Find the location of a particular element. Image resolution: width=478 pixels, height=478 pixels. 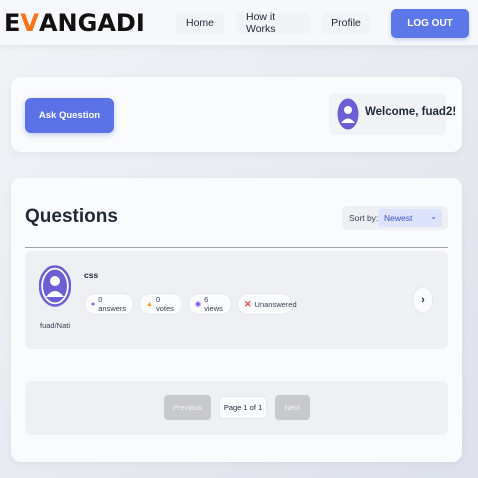

evangadi-logo: E V ANGADI is located at coordinates (74, 23).